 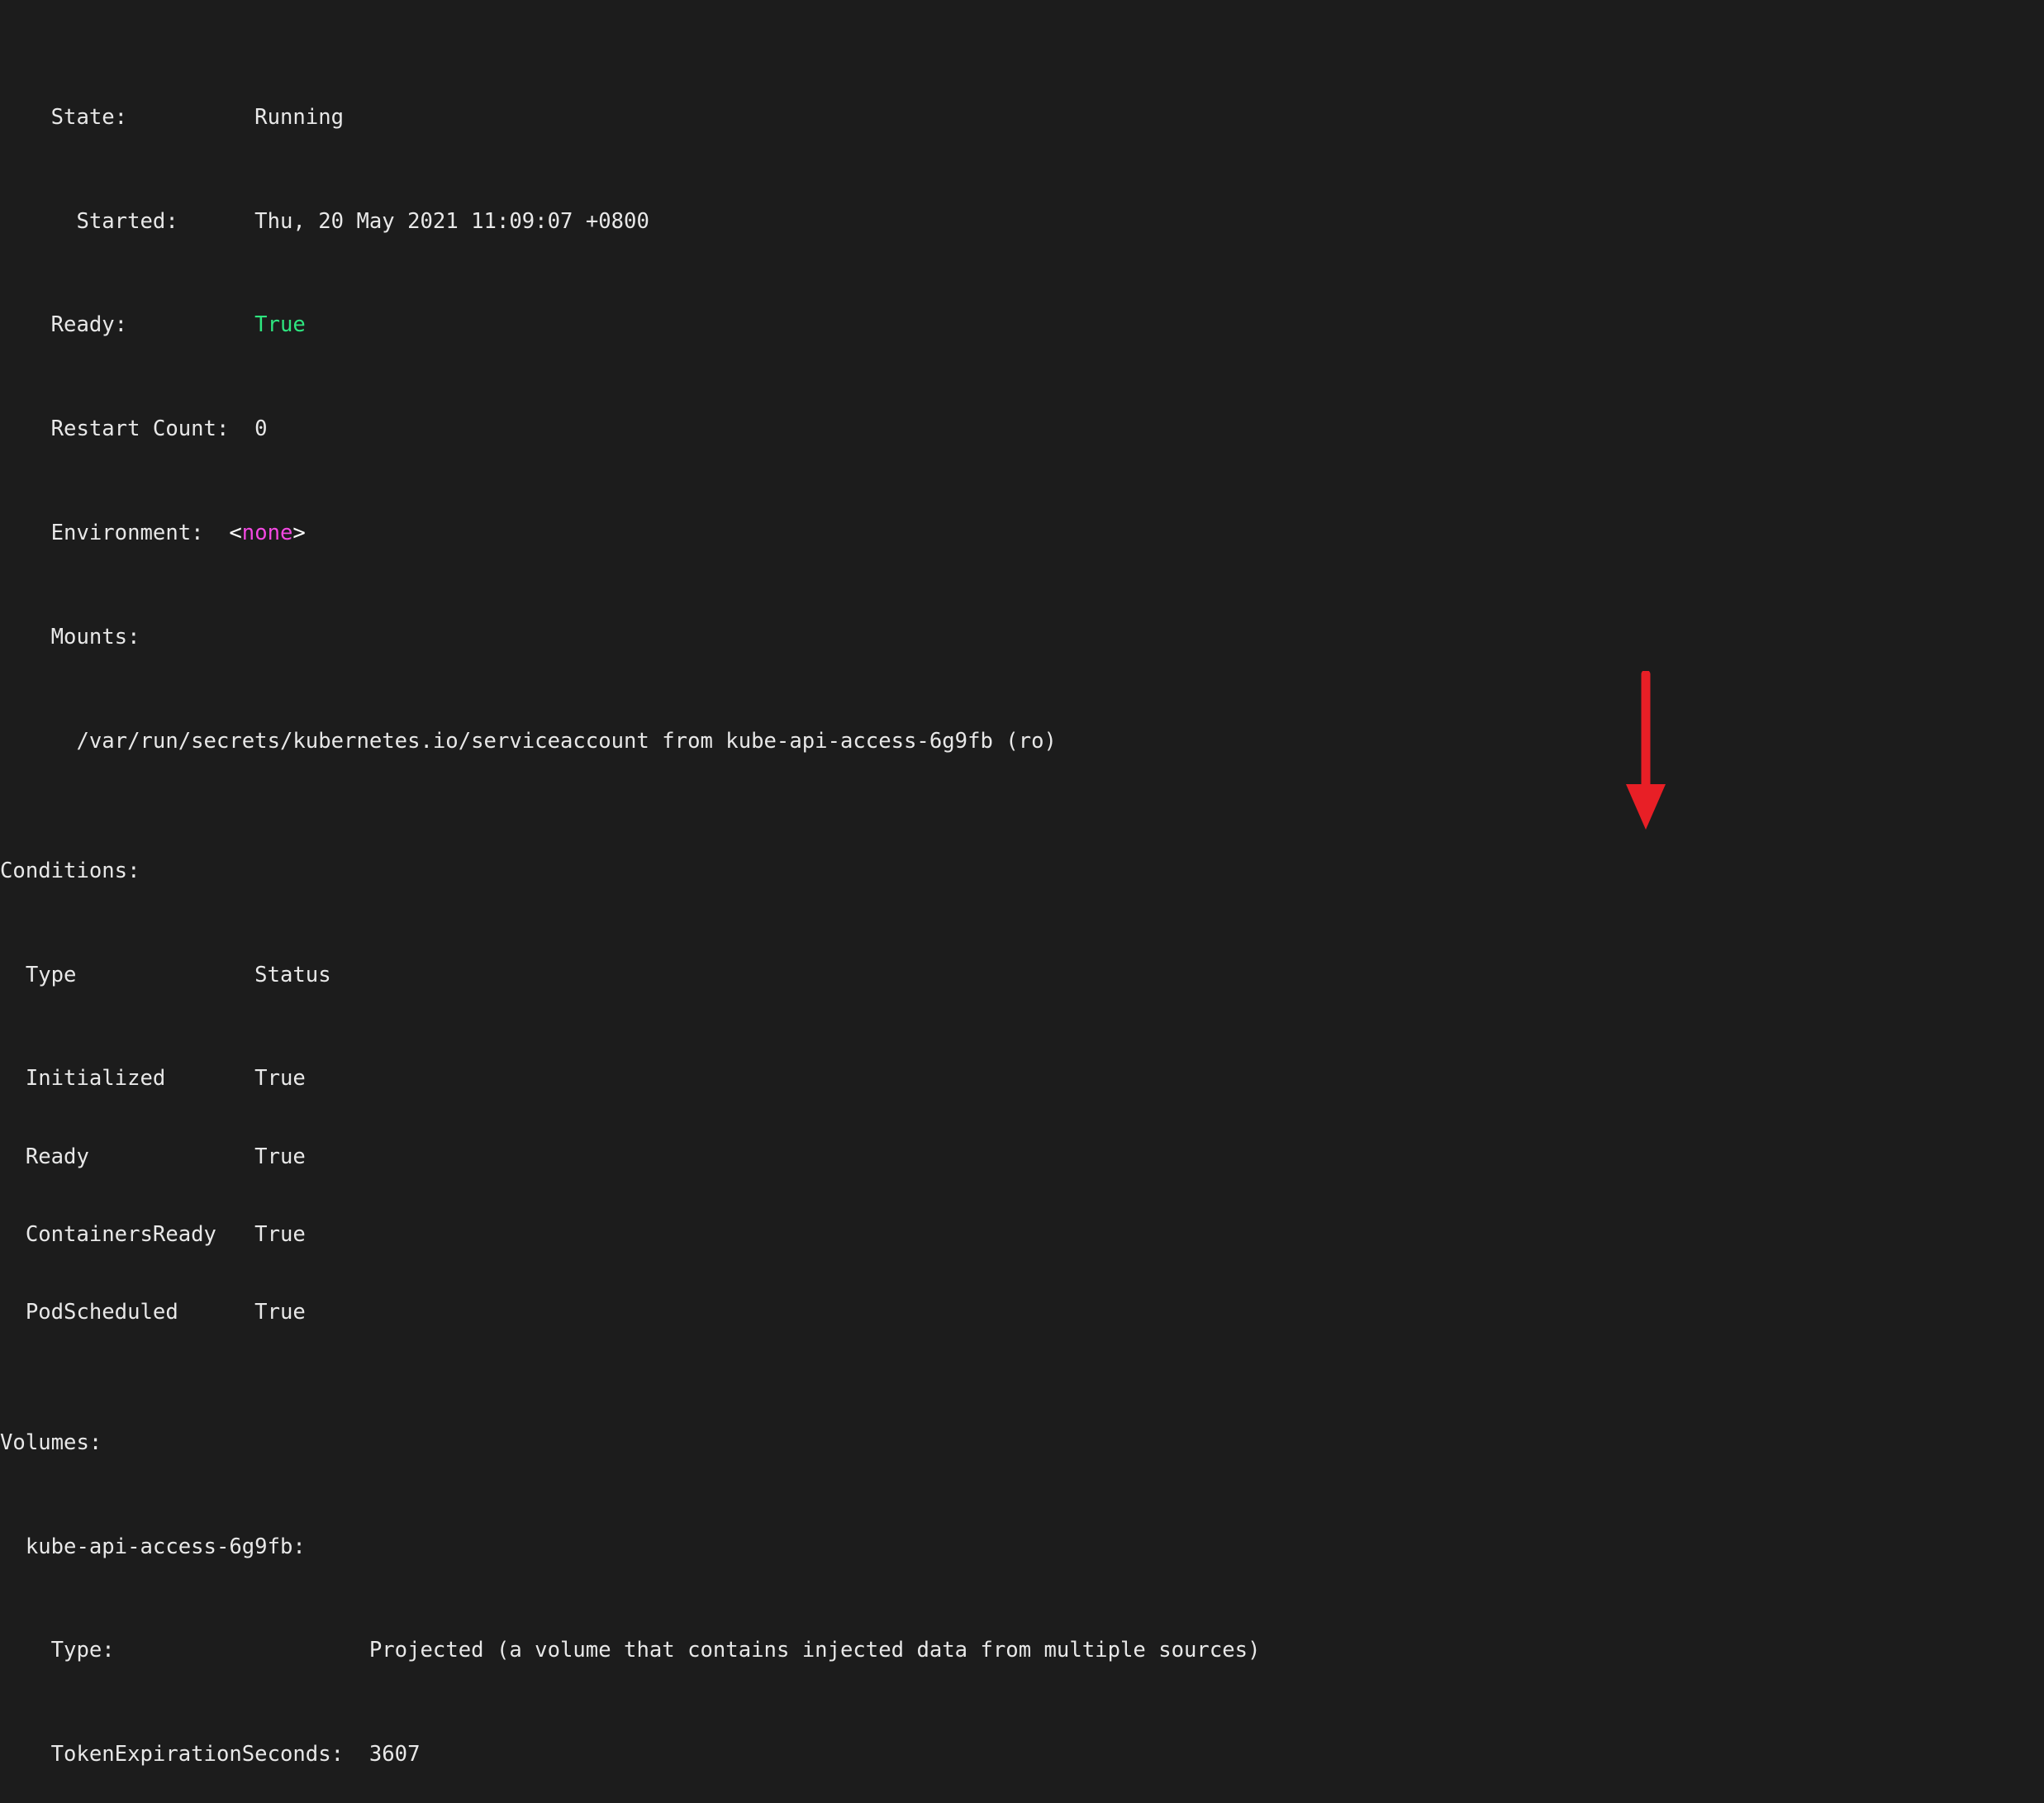 I want to click on state-label: State:, so click(x=64, y=117).